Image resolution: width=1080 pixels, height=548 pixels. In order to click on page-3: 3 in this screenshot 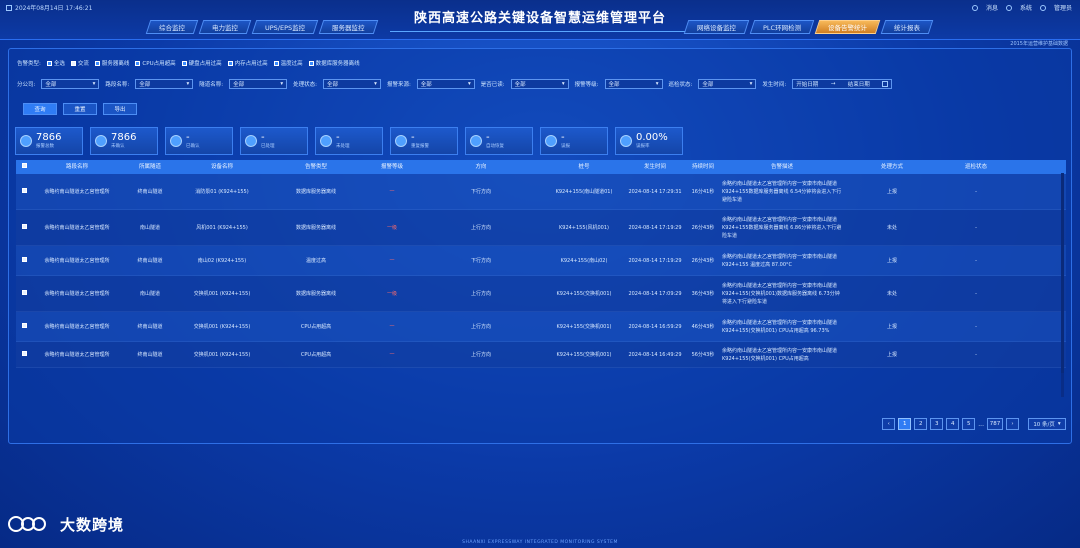, I will do `click(937, 424)`.